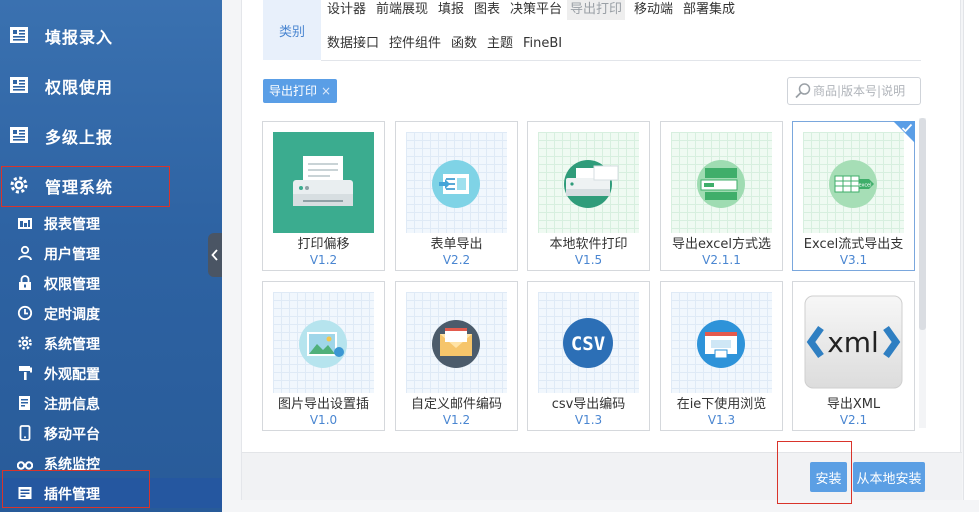 This screenshot has width=979, height=512. I want to click on sidebar-item-label: 多级上报, so click(79, 137).